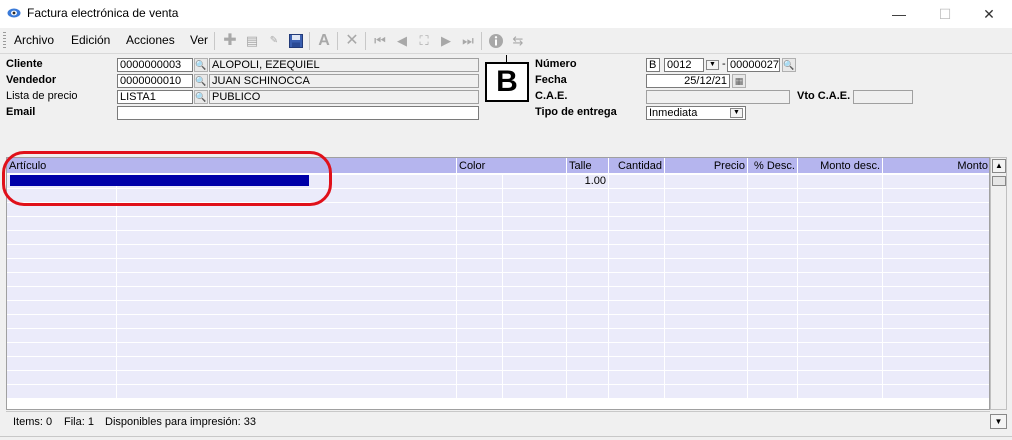  What do you see at coordinates (588, 181) in the screenshot?
I see `table-cell: 1.00` at bounding box center [588, 181].